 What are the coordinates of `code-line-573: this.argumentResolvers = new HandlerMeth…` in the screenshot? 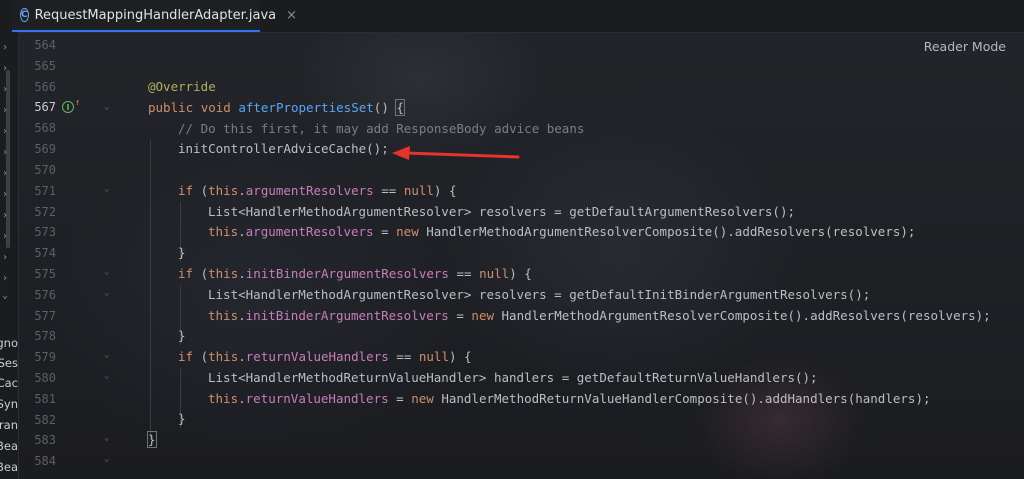 It's located at (561, 232).